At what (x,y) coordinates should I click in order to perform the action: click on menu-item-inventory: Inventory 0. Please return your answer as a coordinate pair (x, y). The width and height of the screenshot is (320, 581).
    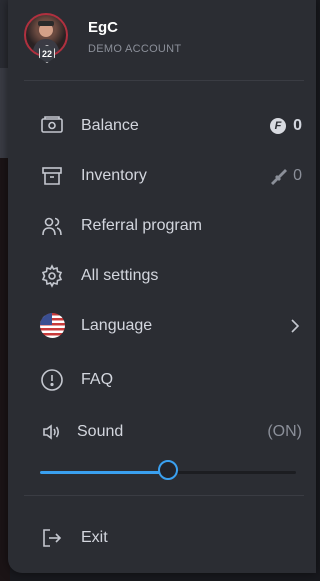
    Looking at the image, I should click on (164, 176).